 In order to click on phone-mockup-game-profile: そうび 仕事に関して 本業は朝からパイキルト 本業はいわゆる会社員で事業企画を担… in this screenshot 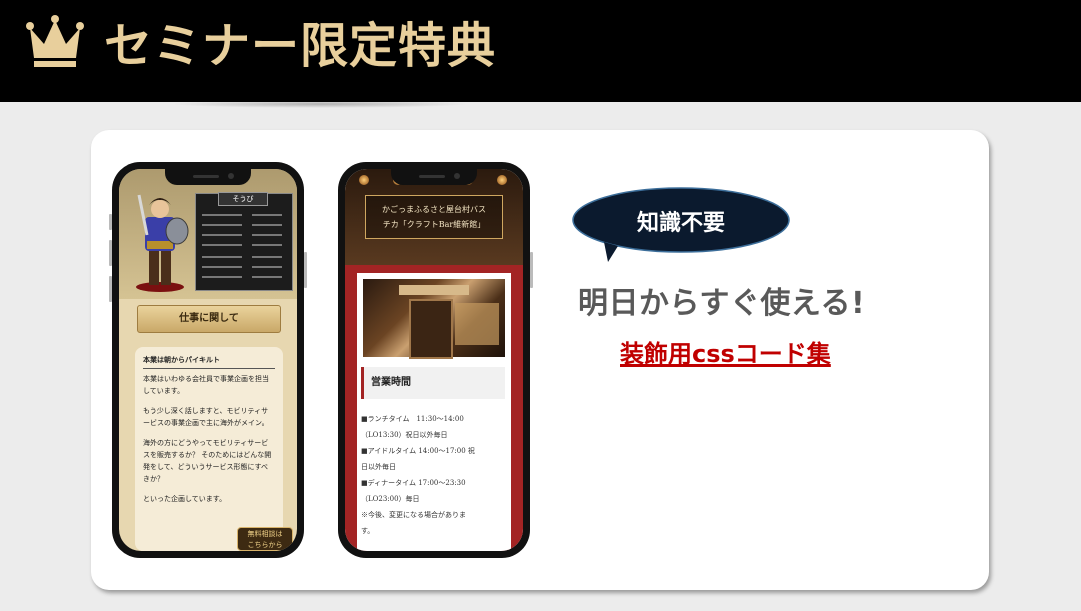, I will do `click(208, 360)`.